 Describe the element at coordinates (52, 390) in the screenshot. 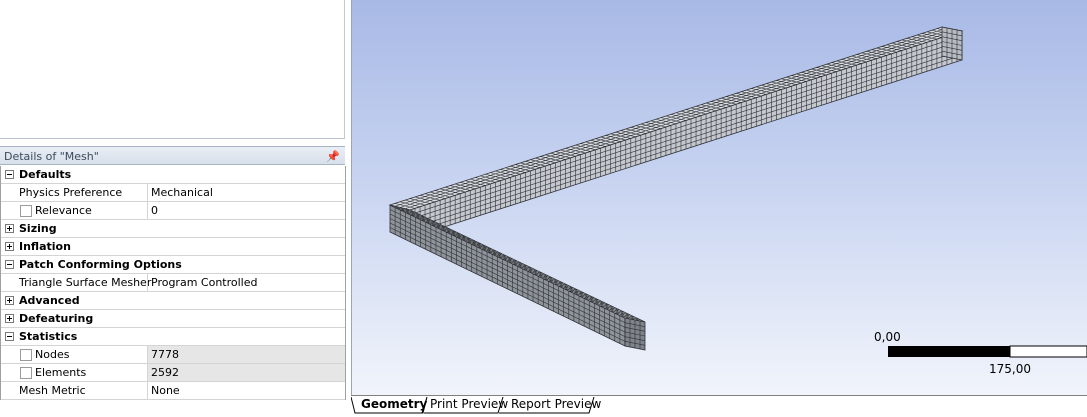

I see `details-row-label: Mesh Metric` at that location.